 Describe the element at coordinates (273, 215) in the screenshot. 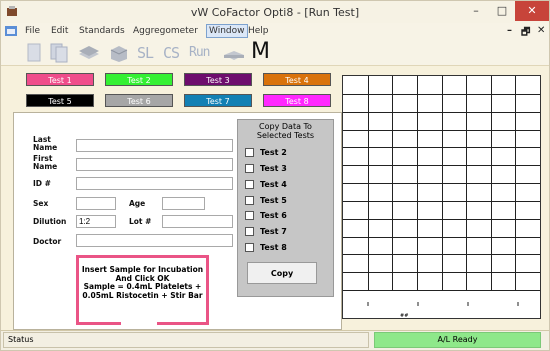

I see `checkbox-label: Test 6` at that location.